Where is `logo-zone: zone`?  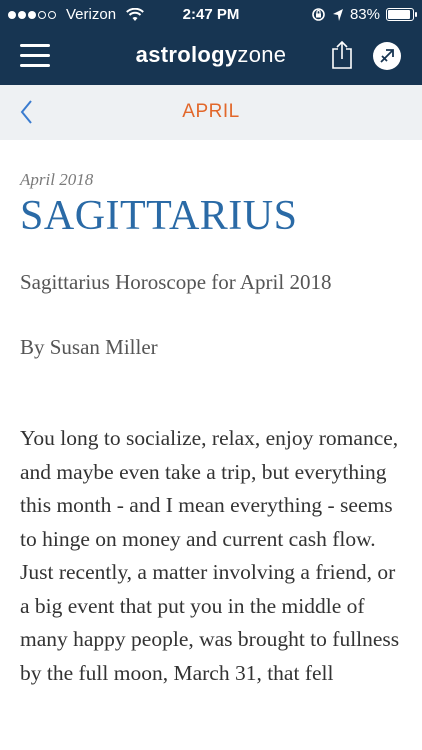 logo-zone: zone is located at coordinates (262, 54).